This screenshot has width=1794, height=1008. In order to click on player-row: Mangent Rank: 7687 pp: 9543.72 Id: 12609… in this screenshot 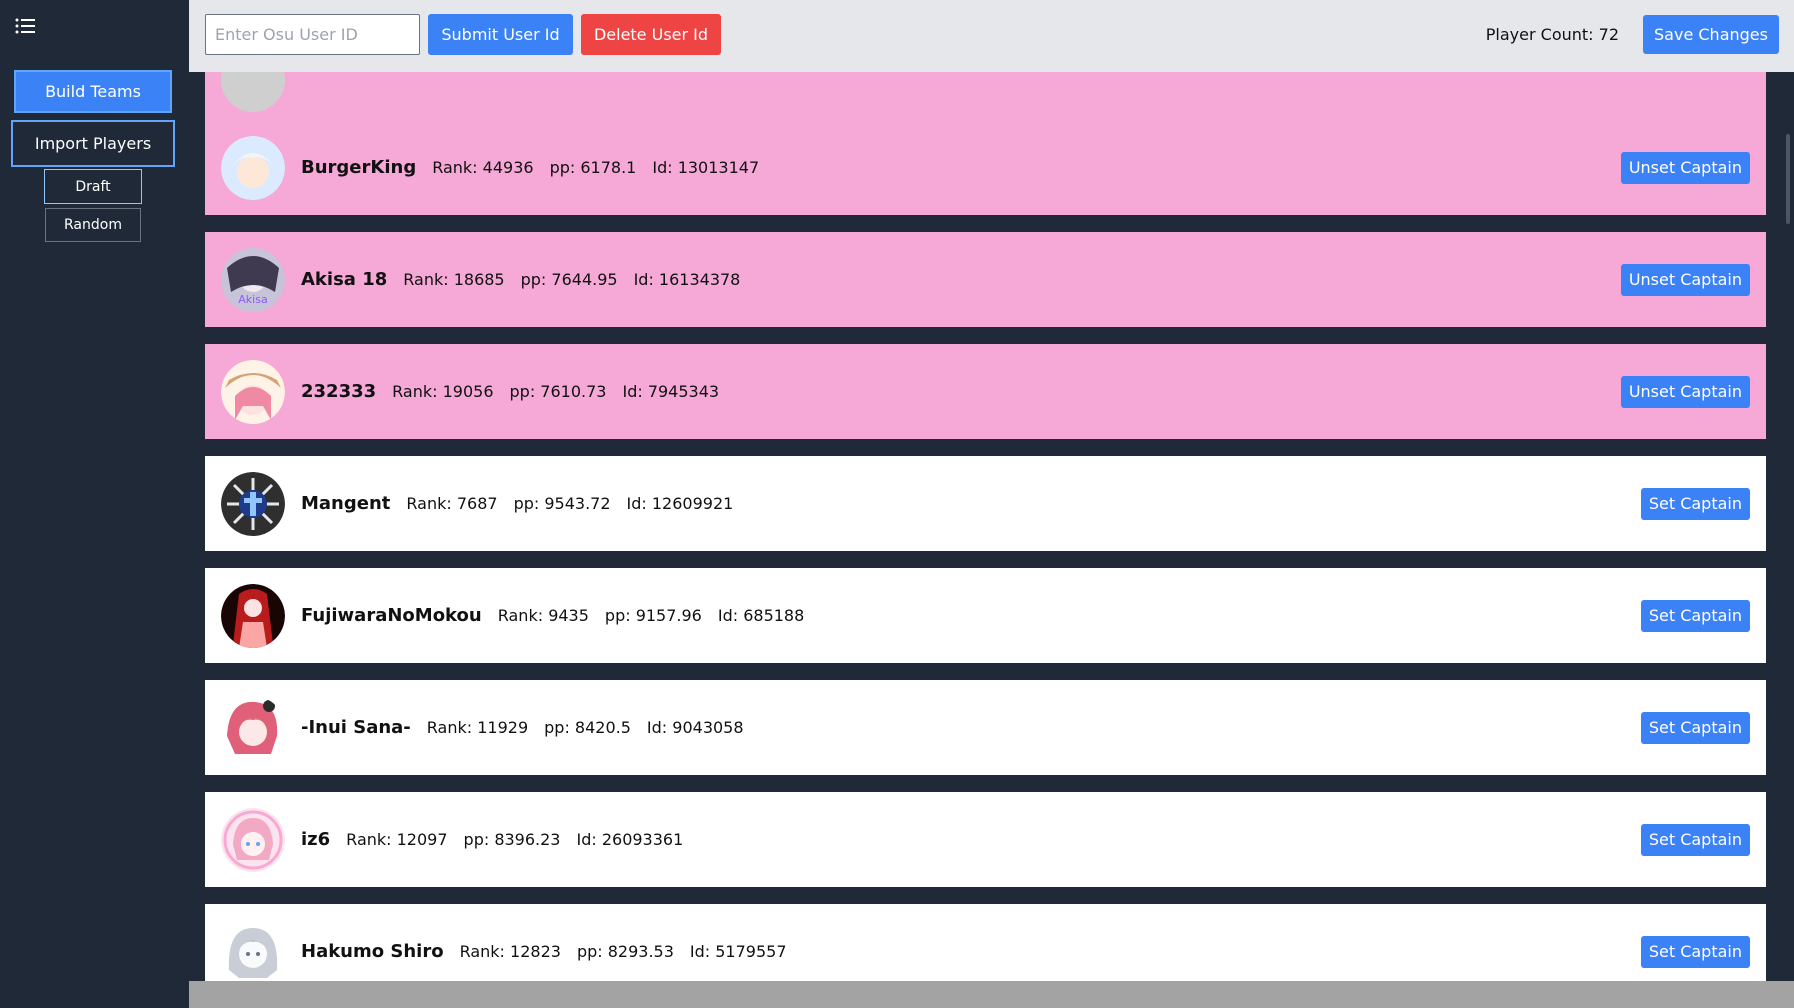, I will do `click(985, 503)`.